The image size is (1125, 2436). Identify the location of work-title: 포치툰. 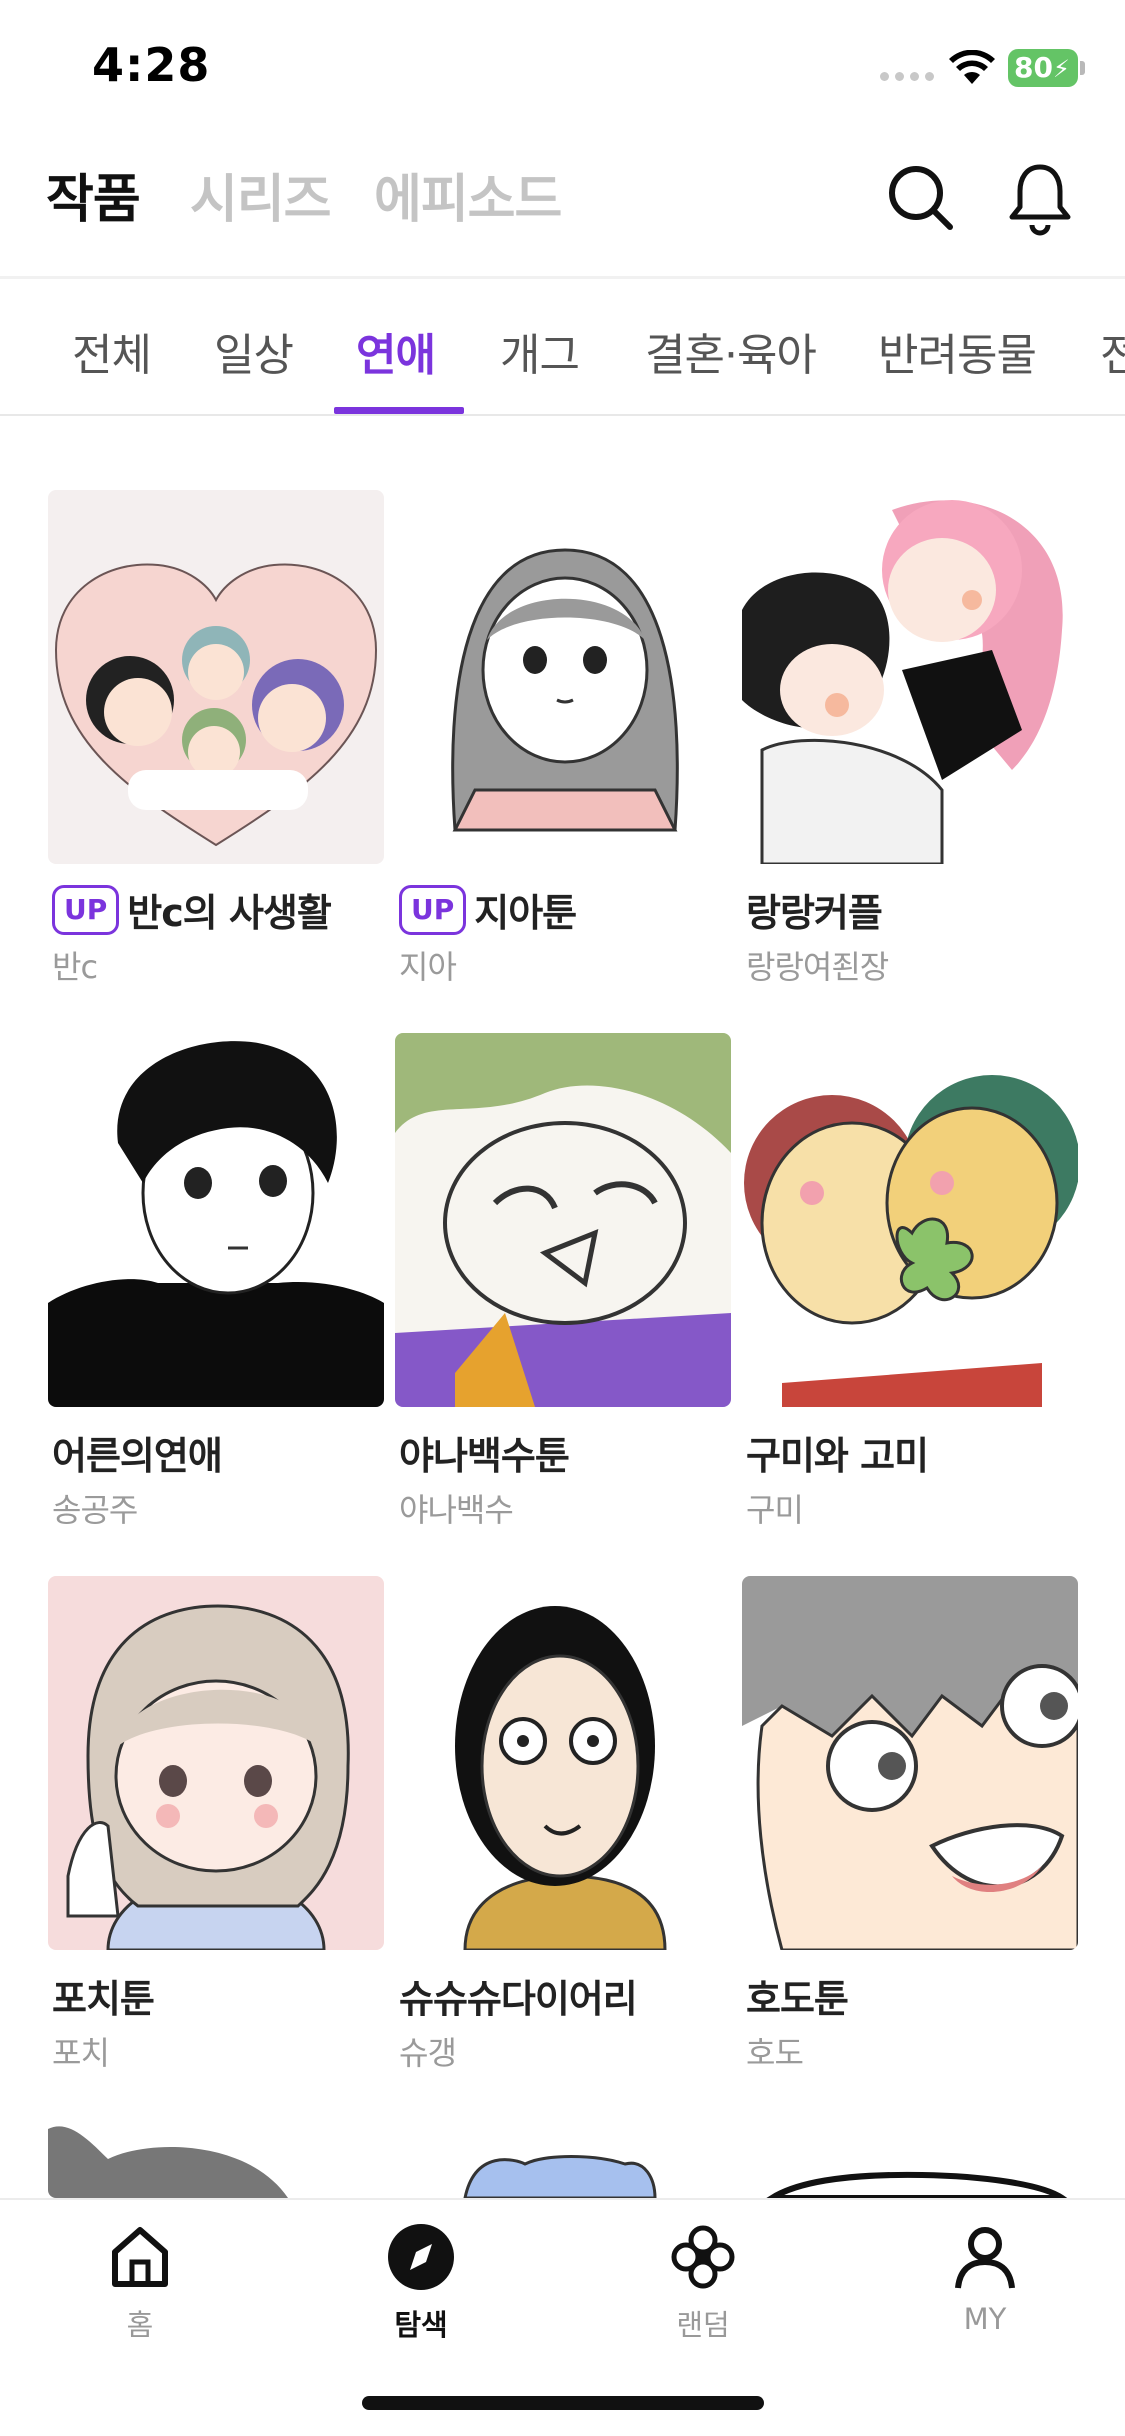
(103, 1999).